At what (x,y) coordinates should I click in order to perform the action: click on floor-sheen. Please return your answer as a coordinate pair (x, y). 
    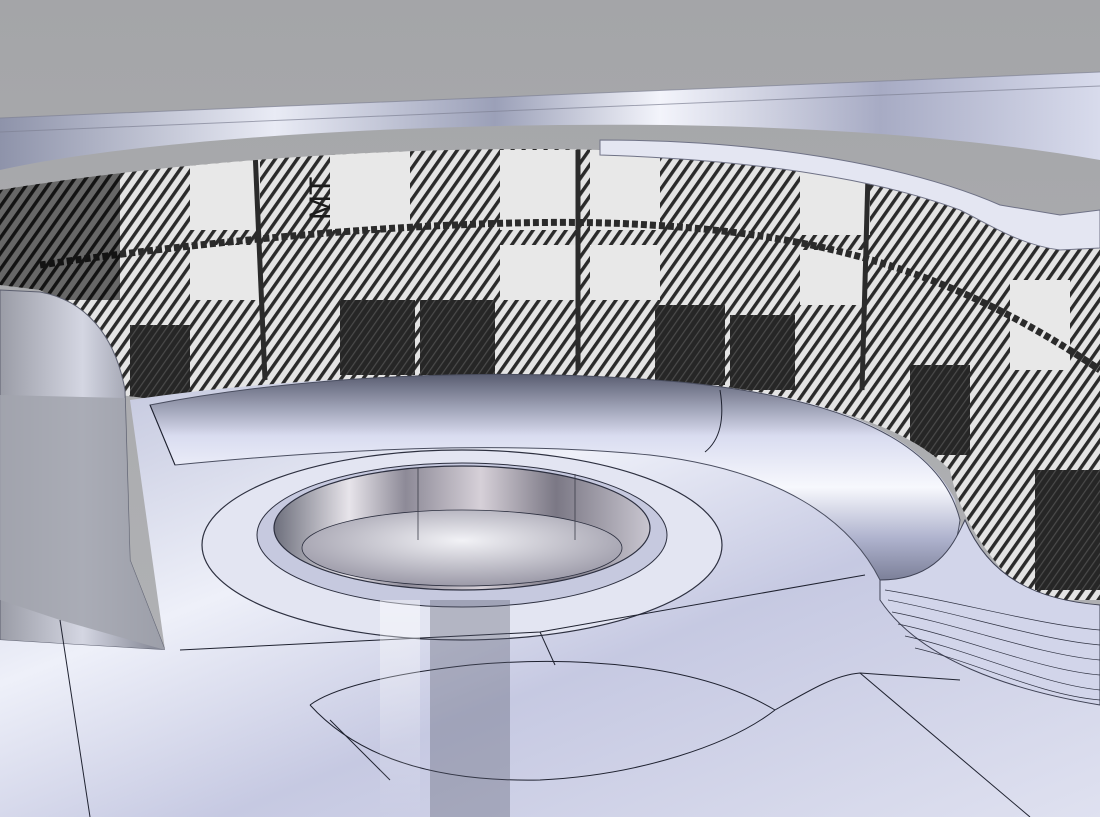
    Looking at the image, I should click on (400, 708).